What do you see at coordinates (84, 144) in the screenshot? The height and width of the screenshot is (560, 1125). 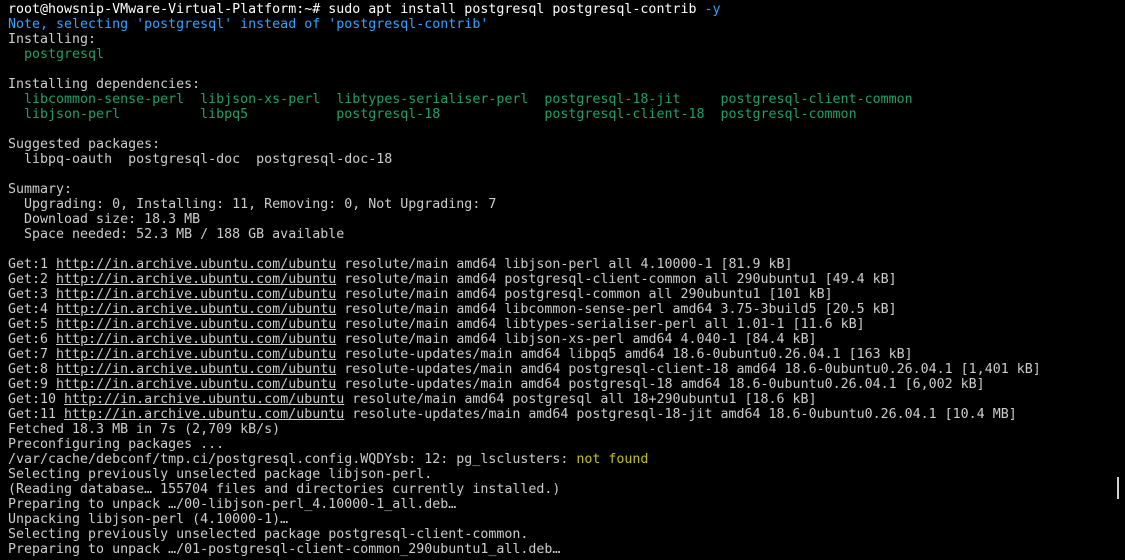 I see `suggested-header: Suggested packages:` at bounding box center [84, 144].